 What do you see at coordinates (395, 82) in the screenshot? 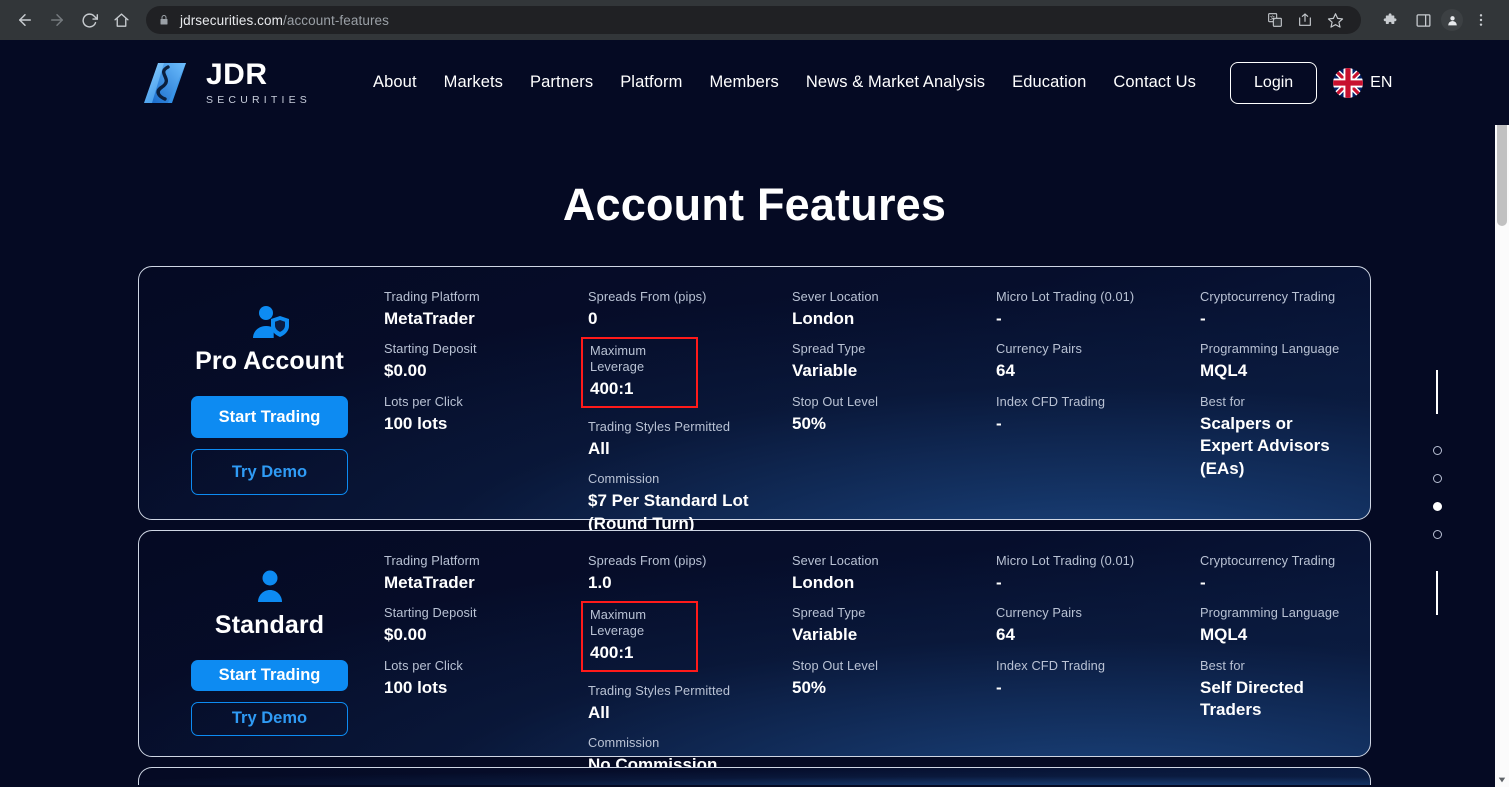
I see `nav-item-about: About` at bounding box center [395, 82].